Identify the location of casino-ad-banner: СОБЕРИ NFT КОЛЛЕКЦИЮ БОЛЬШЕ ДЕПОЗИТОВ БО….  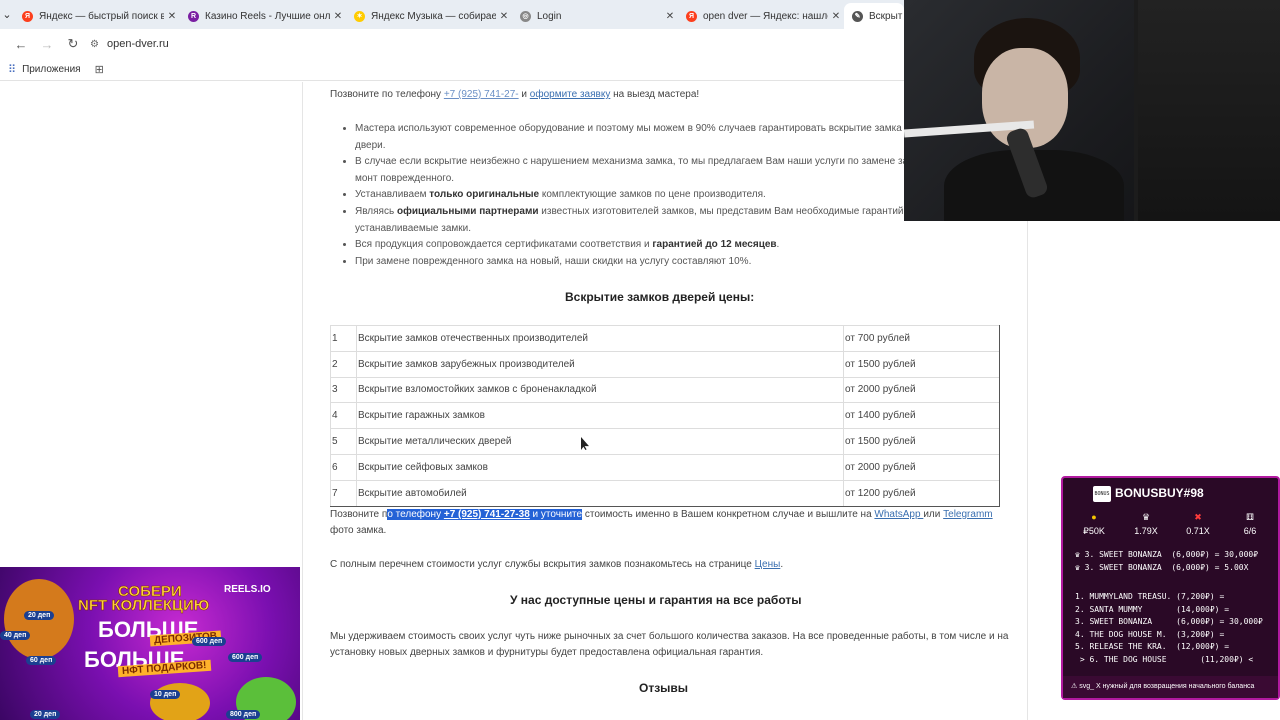
(150, 643).